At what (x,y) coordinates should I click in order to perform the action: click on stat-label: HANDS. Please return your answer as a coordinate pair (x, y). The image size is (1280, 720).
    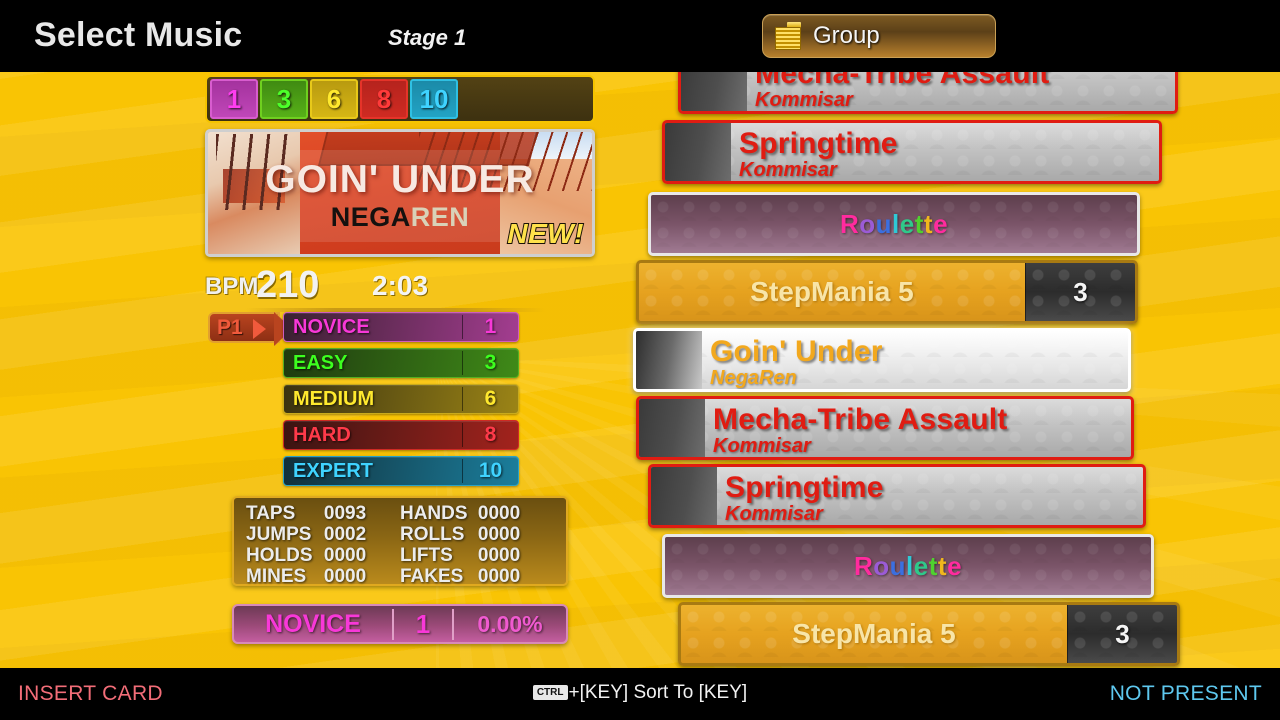
    Looking at the image, I should click on (433, 513).